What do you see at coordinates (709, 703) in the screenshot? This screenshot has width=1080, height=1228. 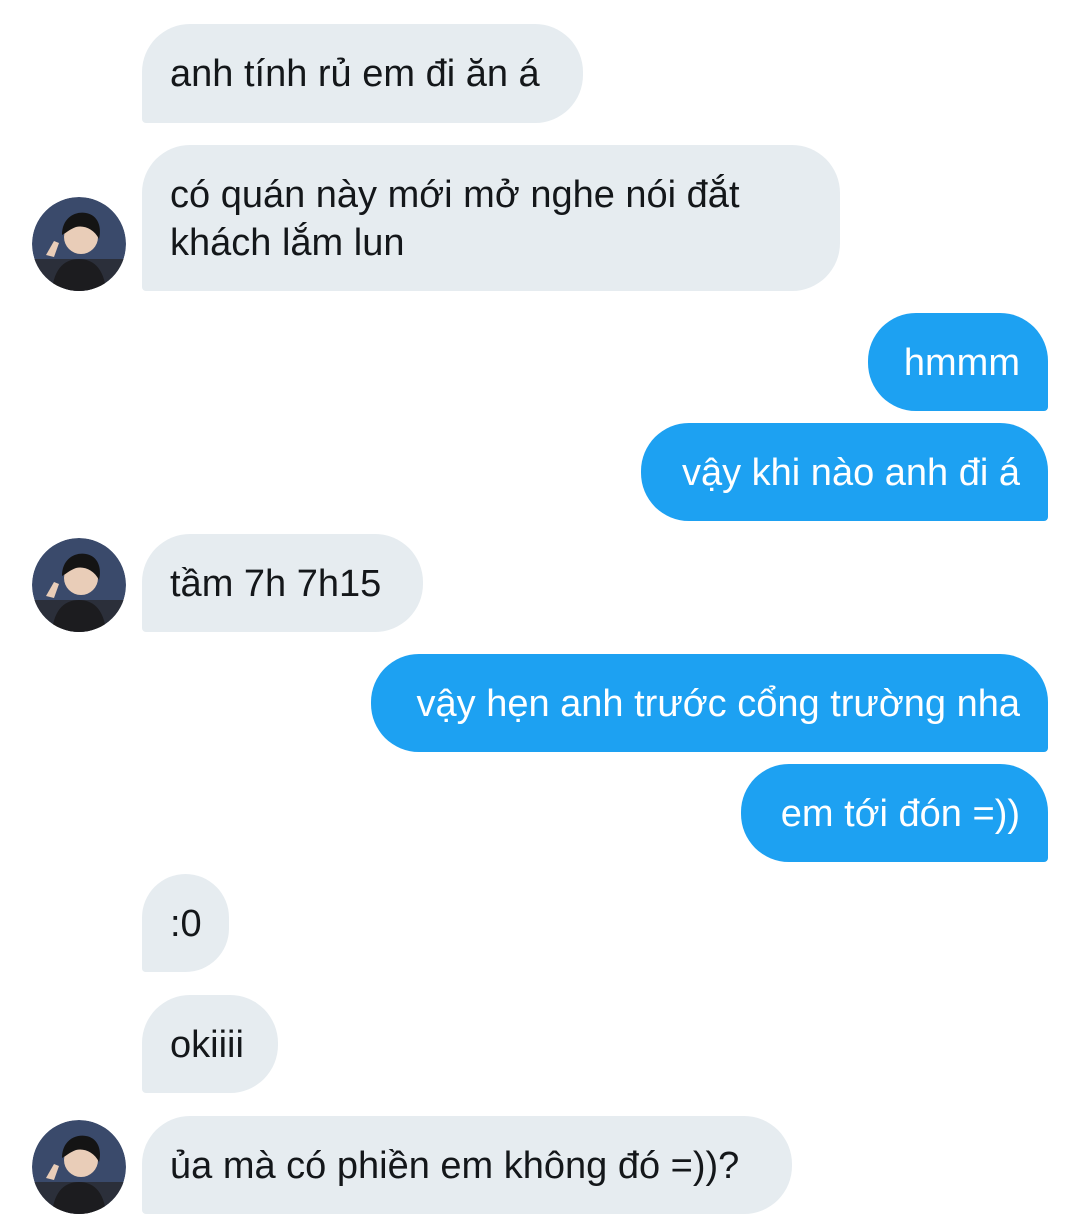 I see `outgoing-message: vậy hẹn anh trước cổng trường nha` at bounding box center [709, 703].